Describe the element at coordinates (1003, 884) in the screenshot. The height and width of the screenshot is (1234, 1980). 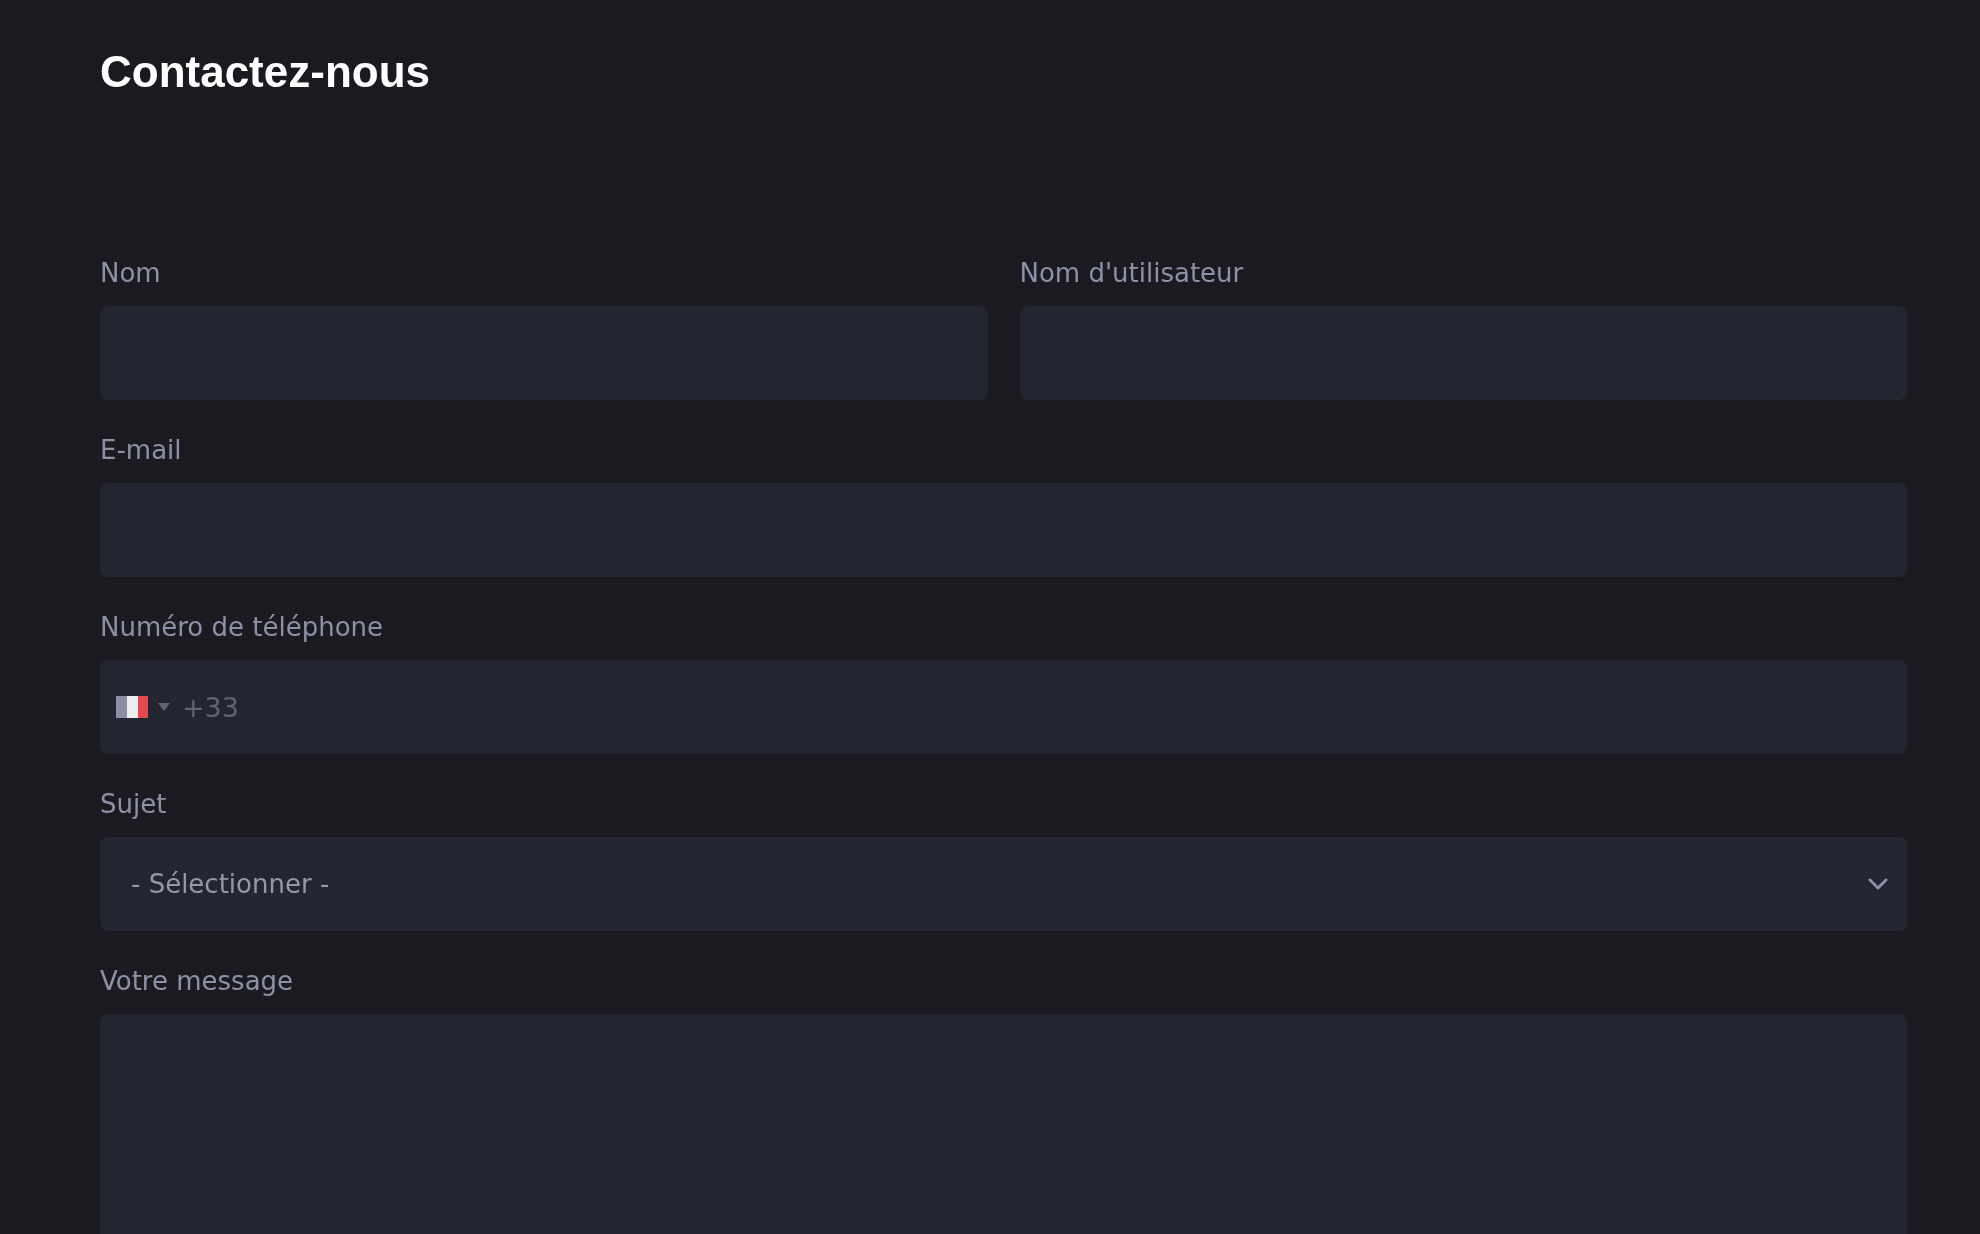
I see `select-dropdown: - Sélectionner -` at that location.